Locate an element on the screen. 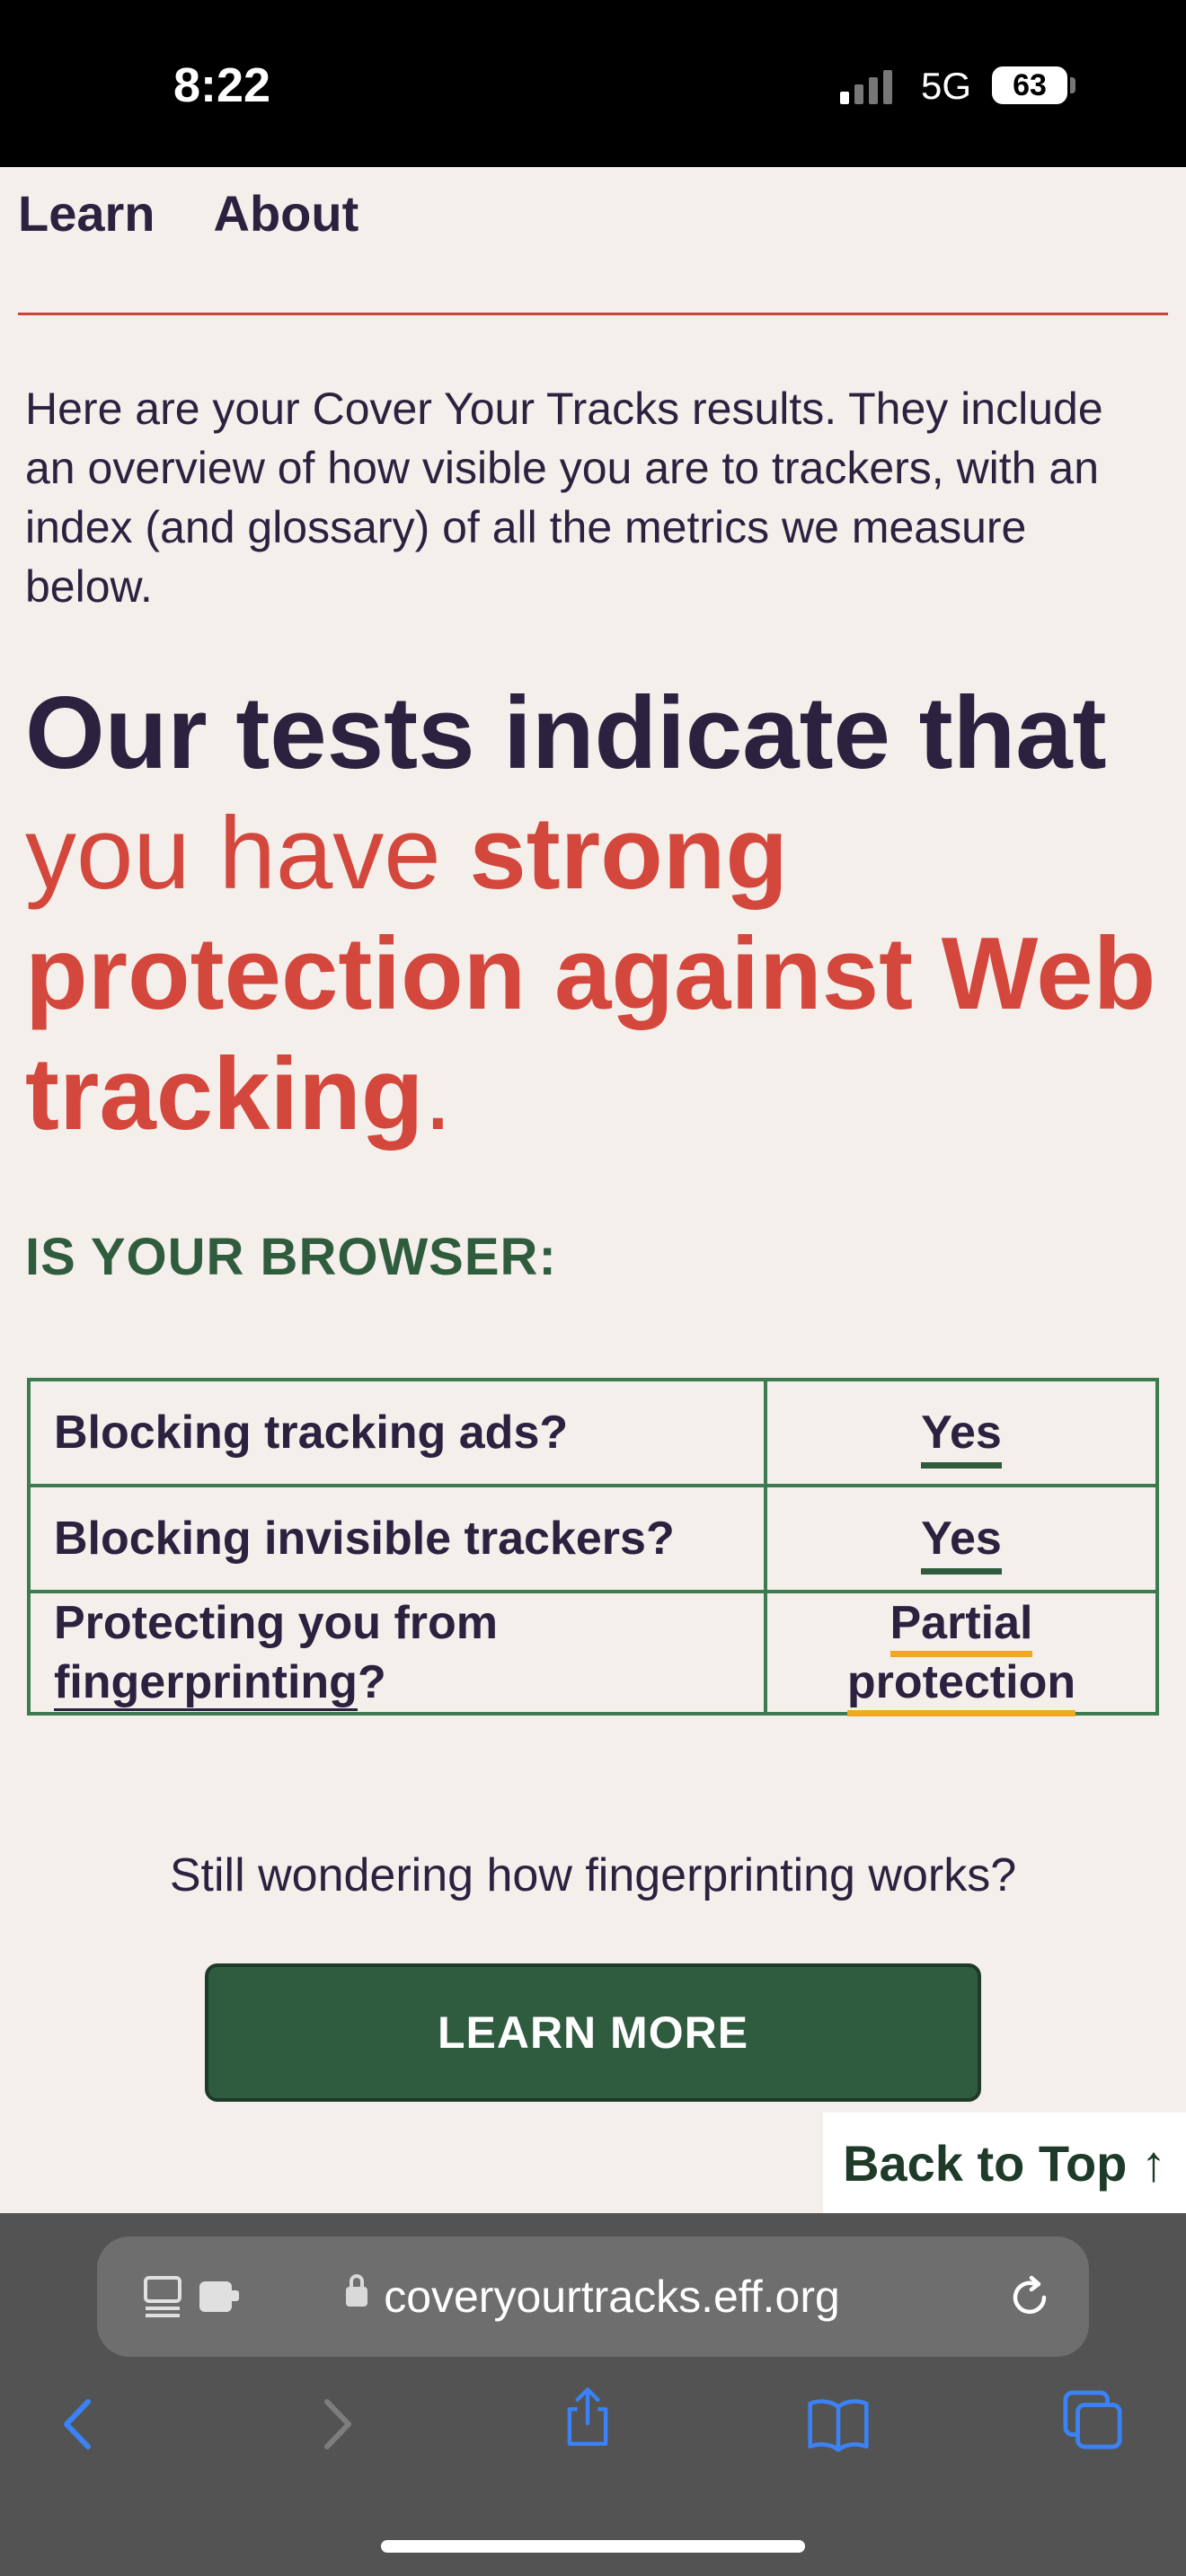 The width and height of the screenshot is (1186, 2576). back-icon is located at coordinates (78, 2424).